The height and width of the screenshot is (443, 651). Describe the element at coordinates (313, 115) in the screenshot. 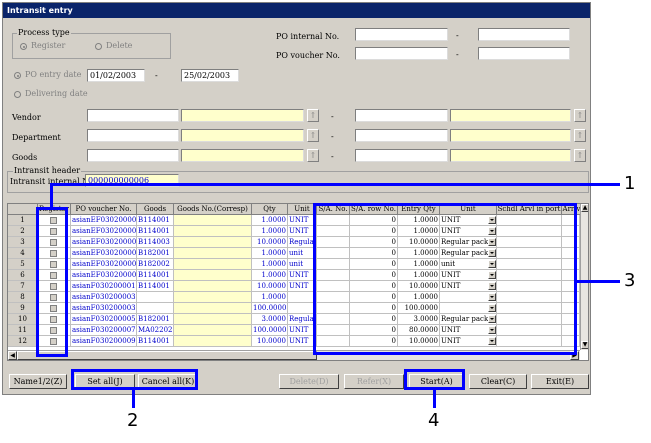

I see `vendor-from-search-button: ↑` at that location.